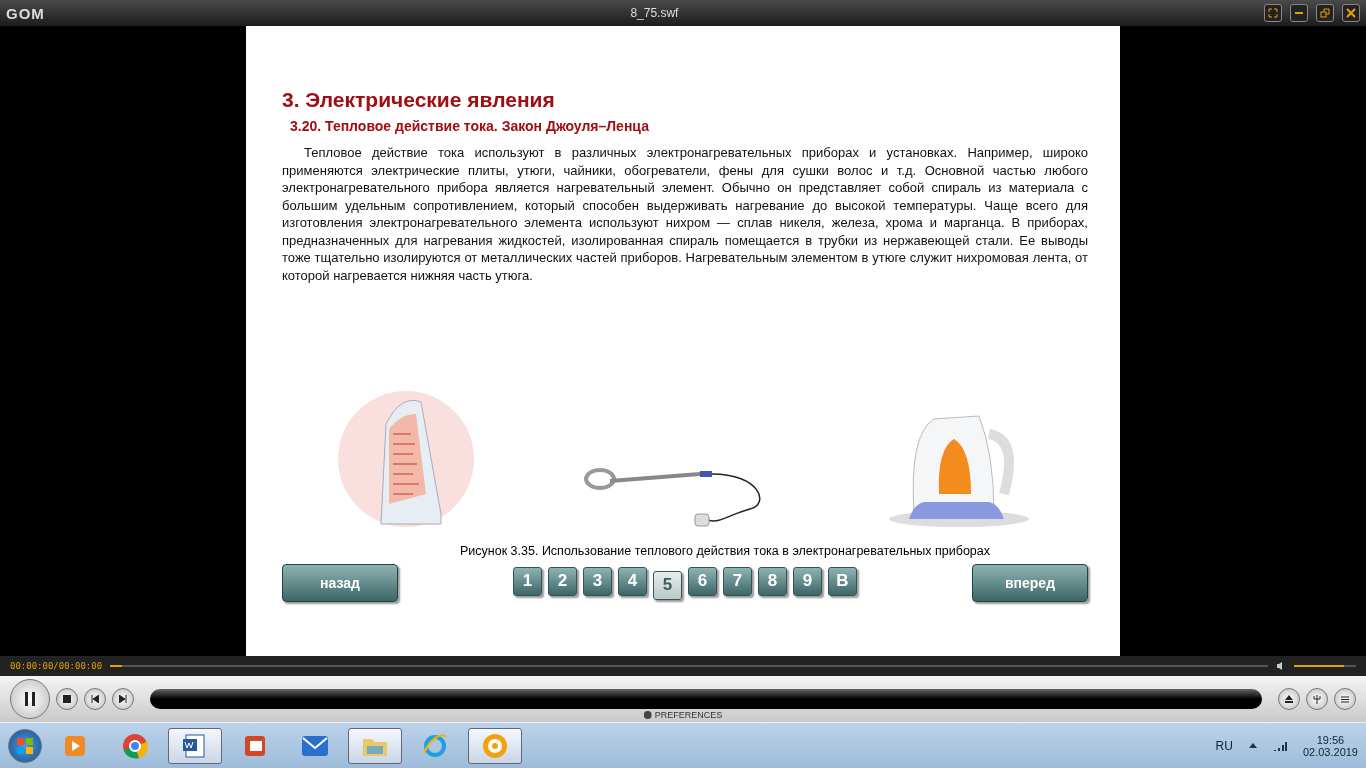  I want to click on page-button: 9, so click(807, 581).